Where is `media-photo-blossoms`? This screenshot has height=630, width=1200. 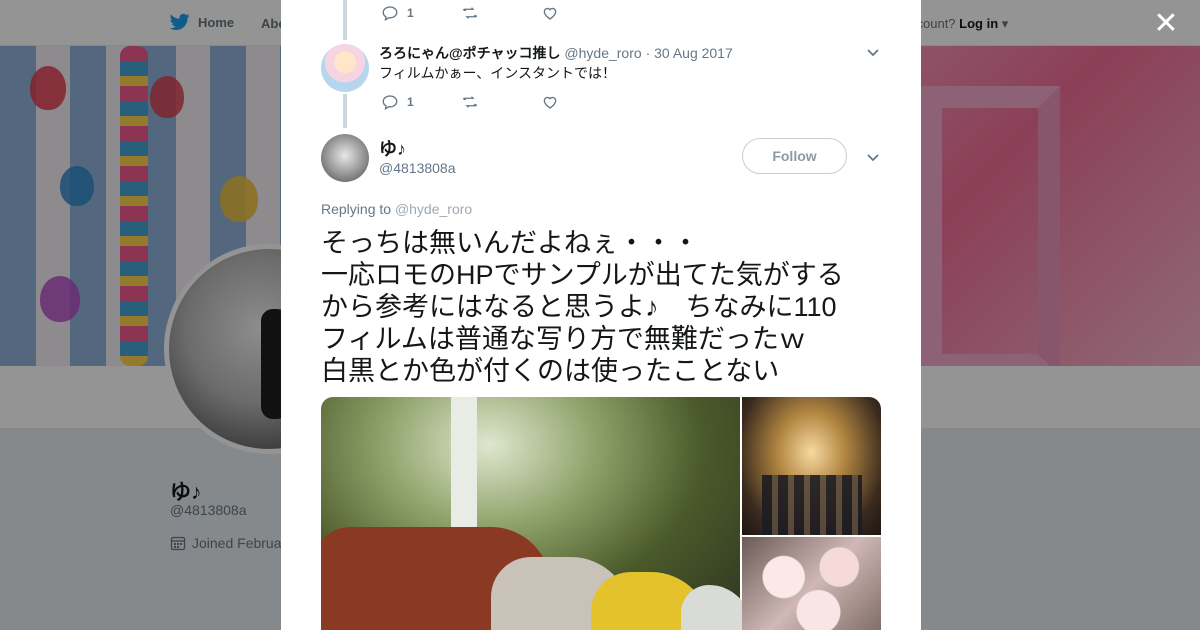
media-photo-blossoms is located at coordinates (811, 583).